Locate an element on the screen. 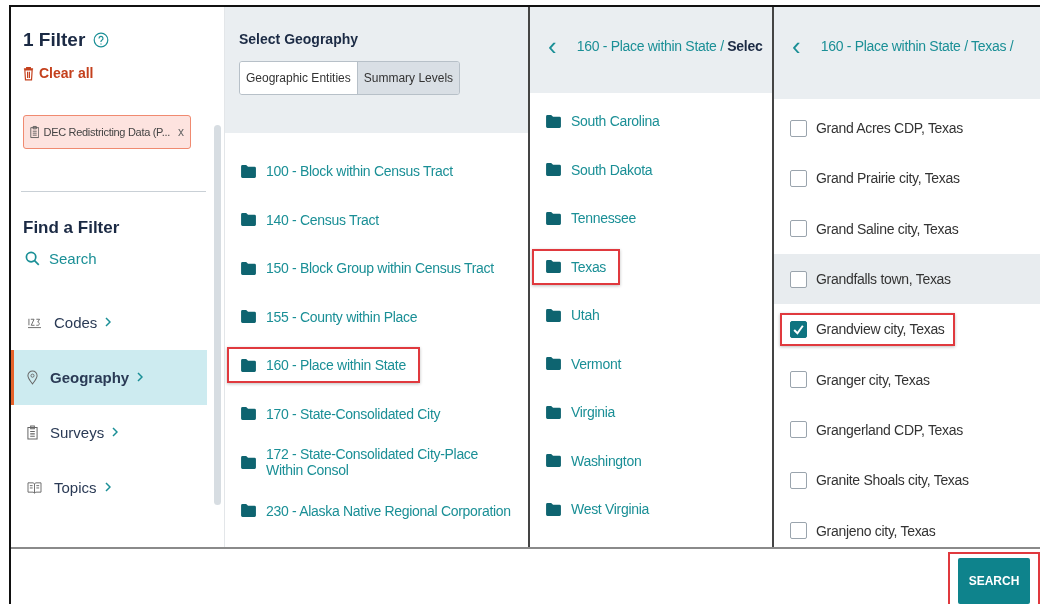  search-icon is located at coordinates (32, 258).